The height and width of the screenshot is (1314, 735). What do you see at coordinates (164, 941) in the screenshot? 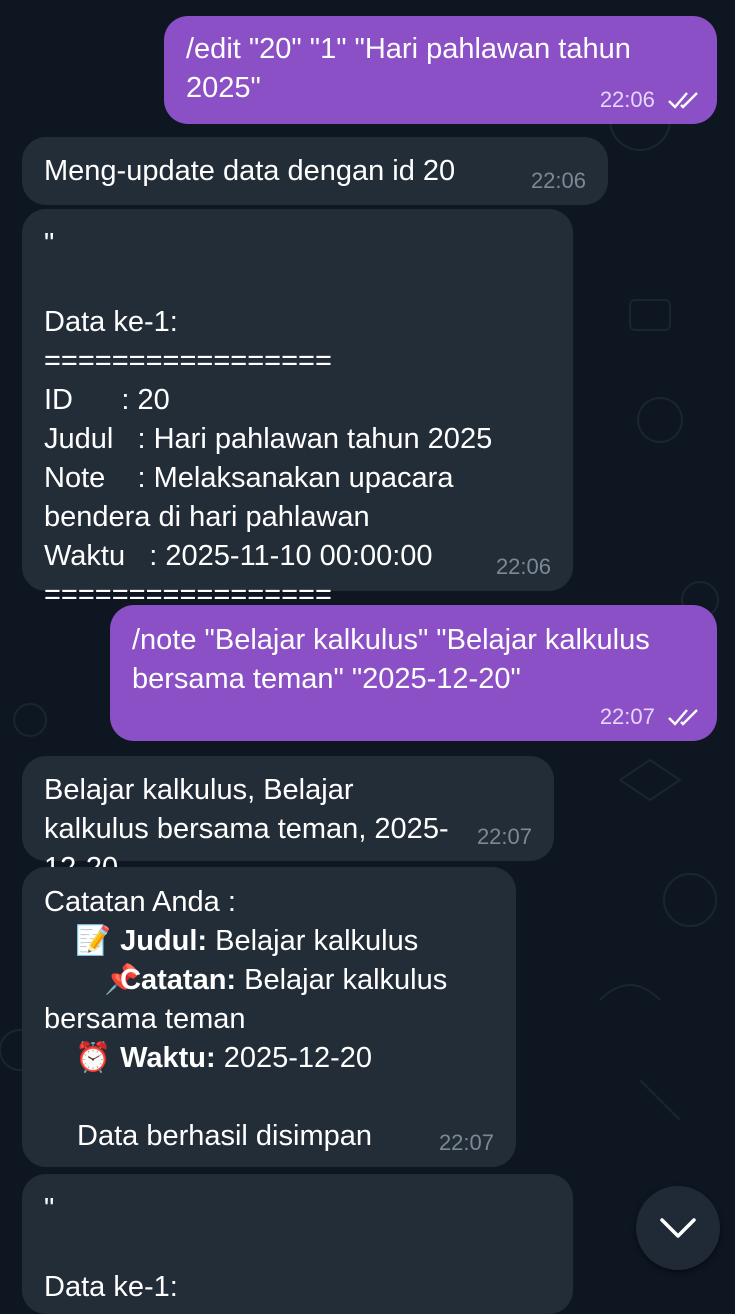
I see `judul-label: Judul:` at bounding box center [164, 941].